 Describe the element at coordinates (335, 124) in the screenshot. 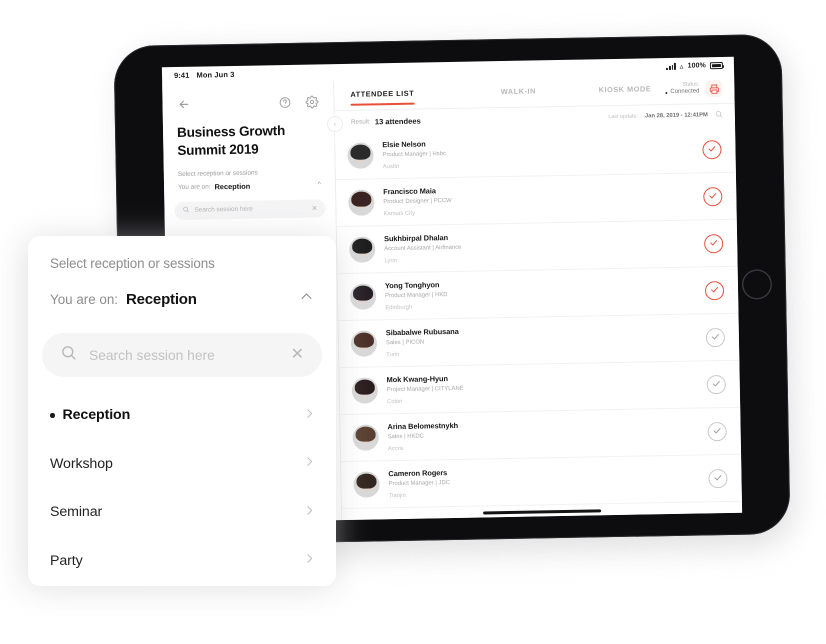

I see `chevron-left-icon: ‹` at that location.